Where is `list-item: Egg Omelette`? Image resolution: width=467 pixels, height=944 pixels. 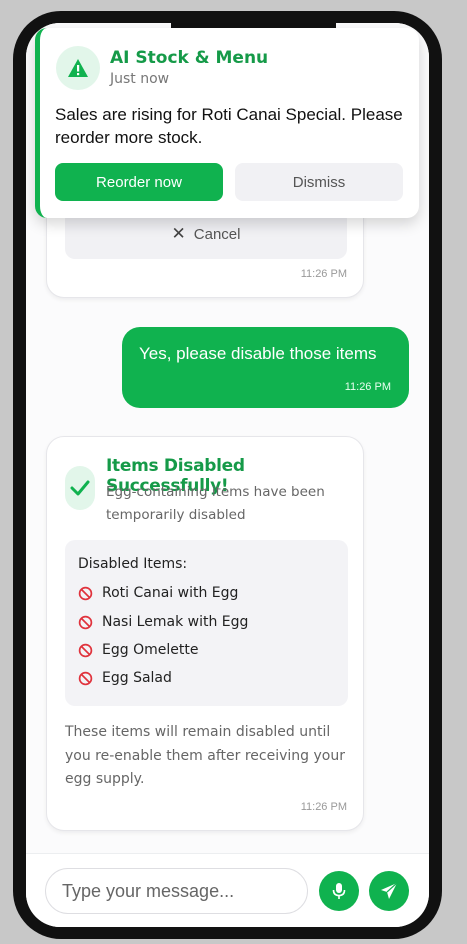 list-item: Egg Omelette is located at coordinates (138, 650).